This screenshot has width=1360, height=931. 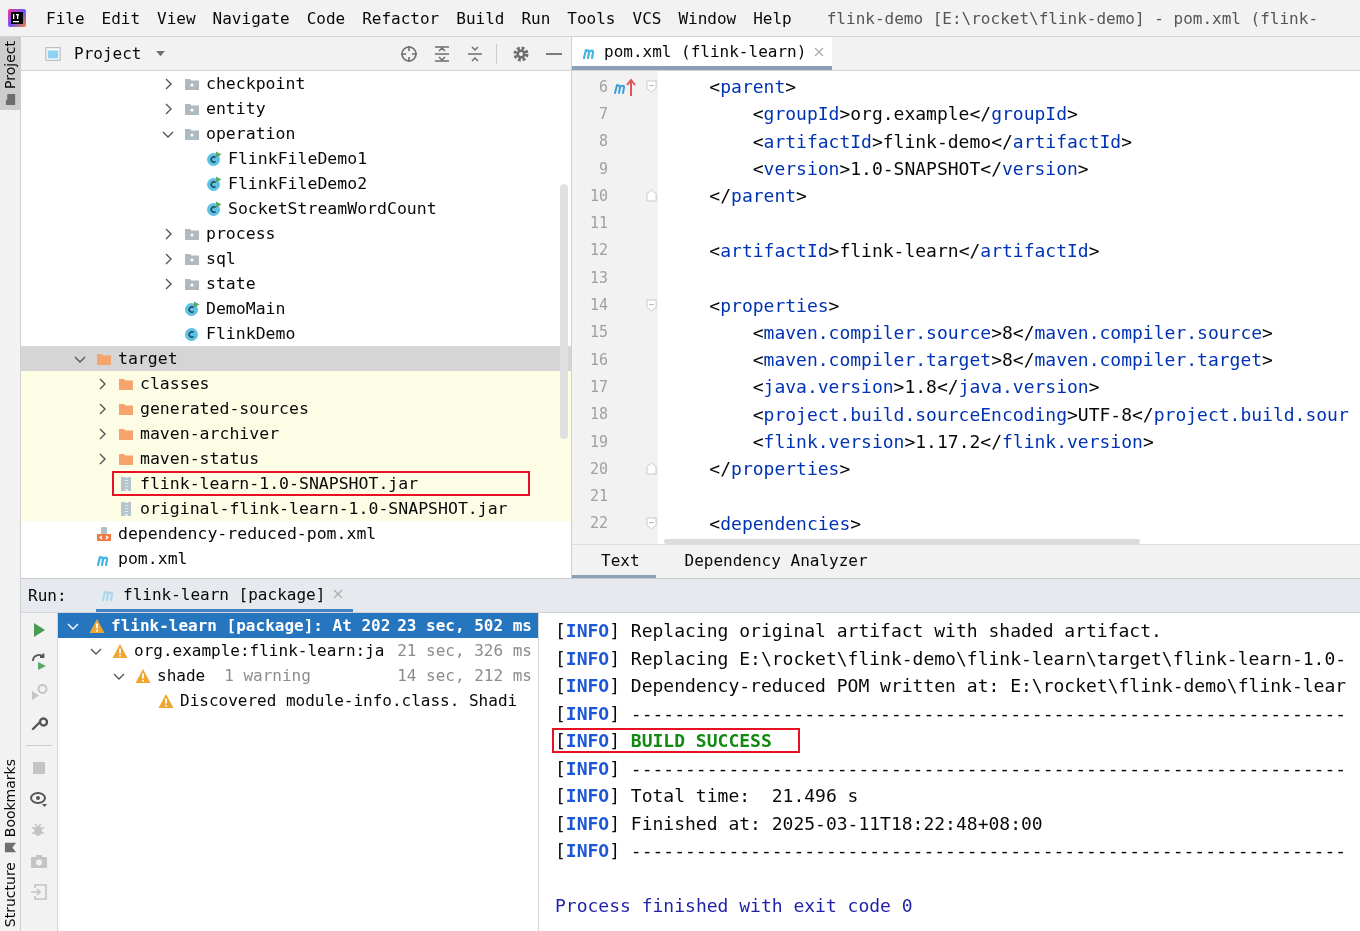 I want to click on line-number: 19, so click(x=598, y=441).